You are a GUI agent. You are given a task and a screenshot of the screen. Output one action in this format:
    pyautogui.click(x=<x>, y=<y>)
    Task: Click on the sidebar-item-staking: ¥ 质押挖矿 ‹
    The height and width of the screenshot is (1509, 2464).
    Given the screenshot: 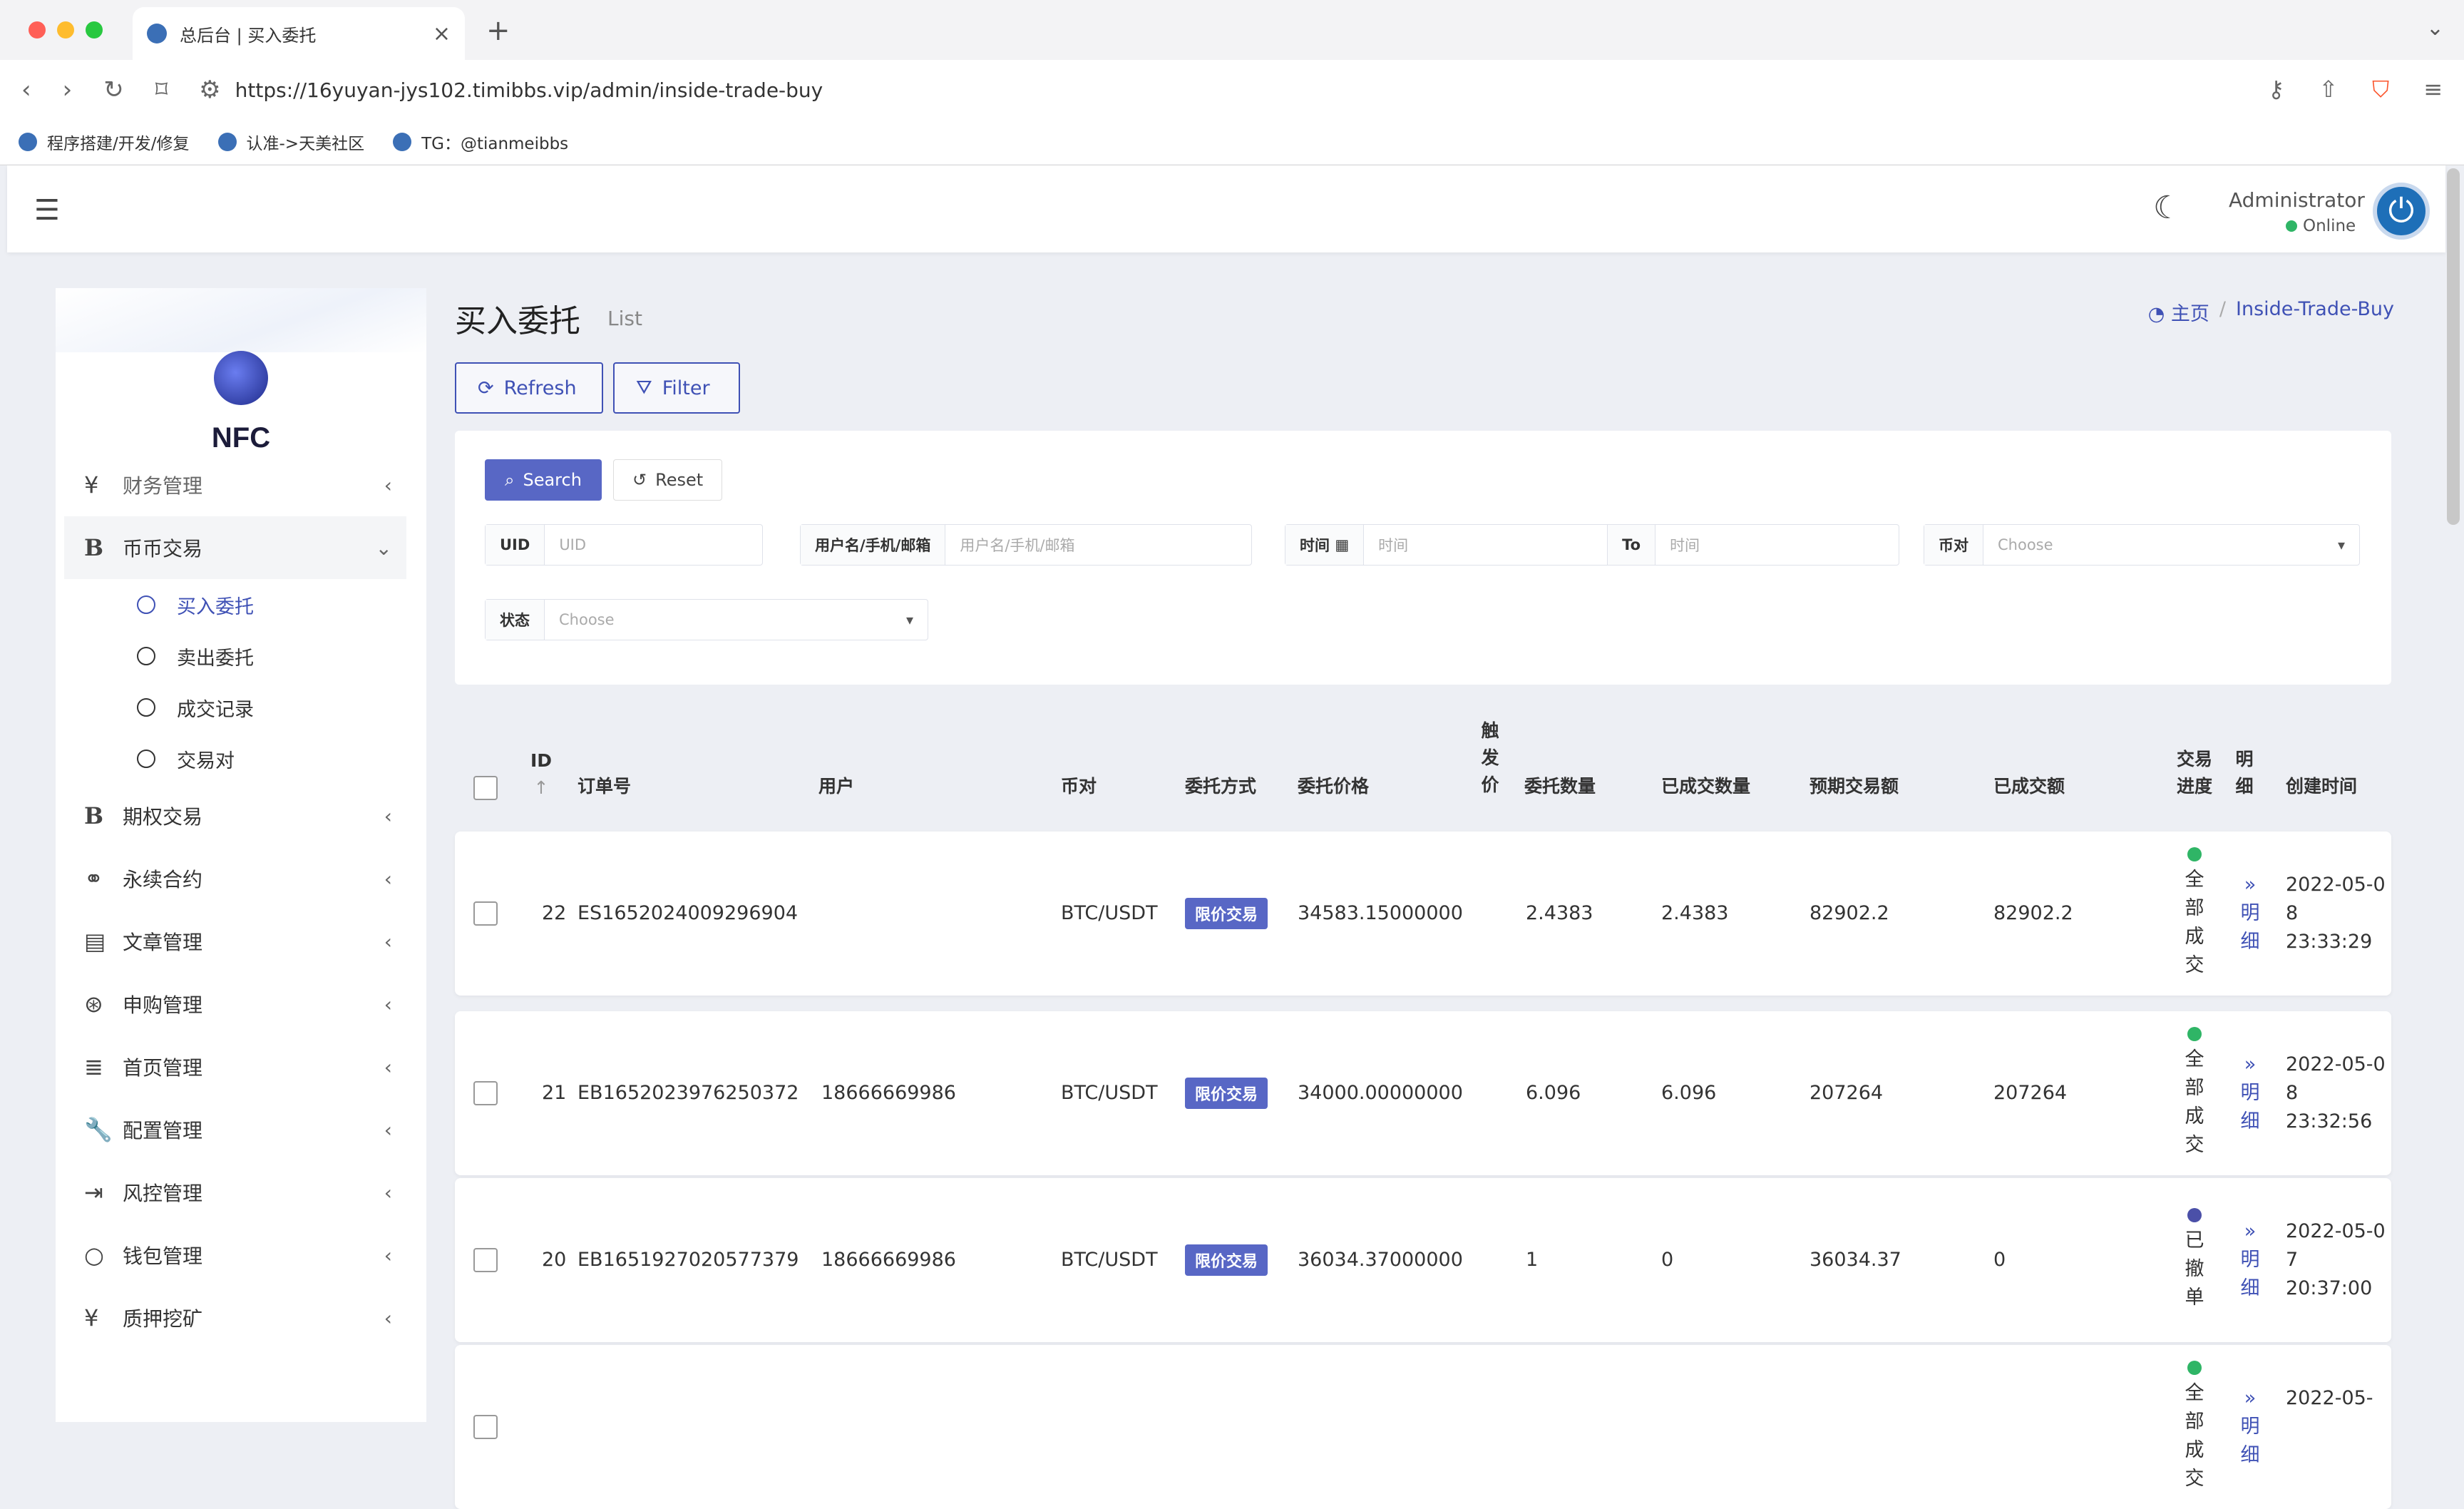 What is the action you would take?
    pyautogui.click(x=235, y=1318)
    